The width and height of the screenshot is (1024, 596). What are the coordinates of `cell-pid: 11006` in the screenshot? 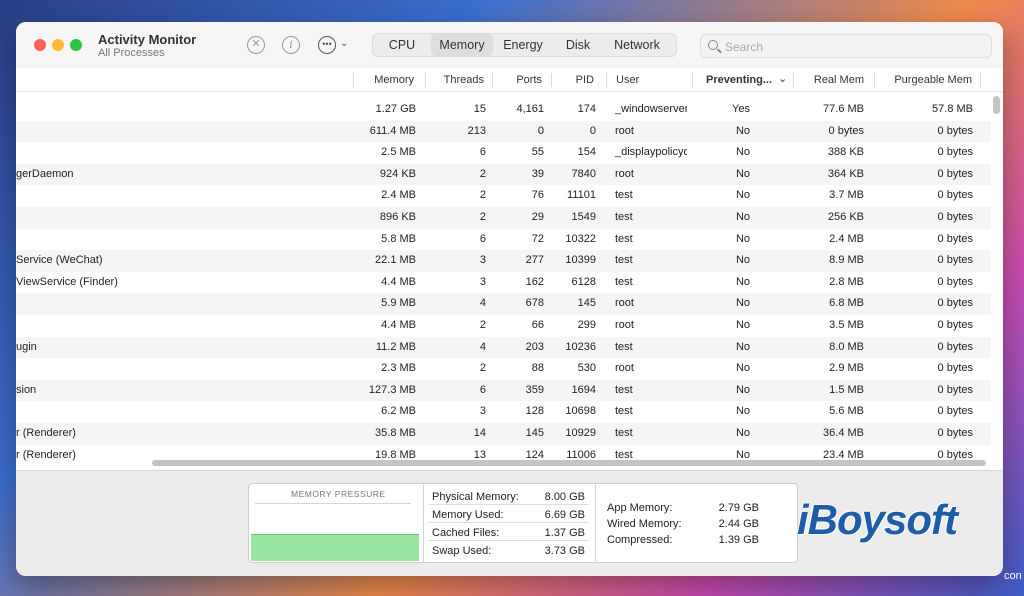 It's located at (575, 455).